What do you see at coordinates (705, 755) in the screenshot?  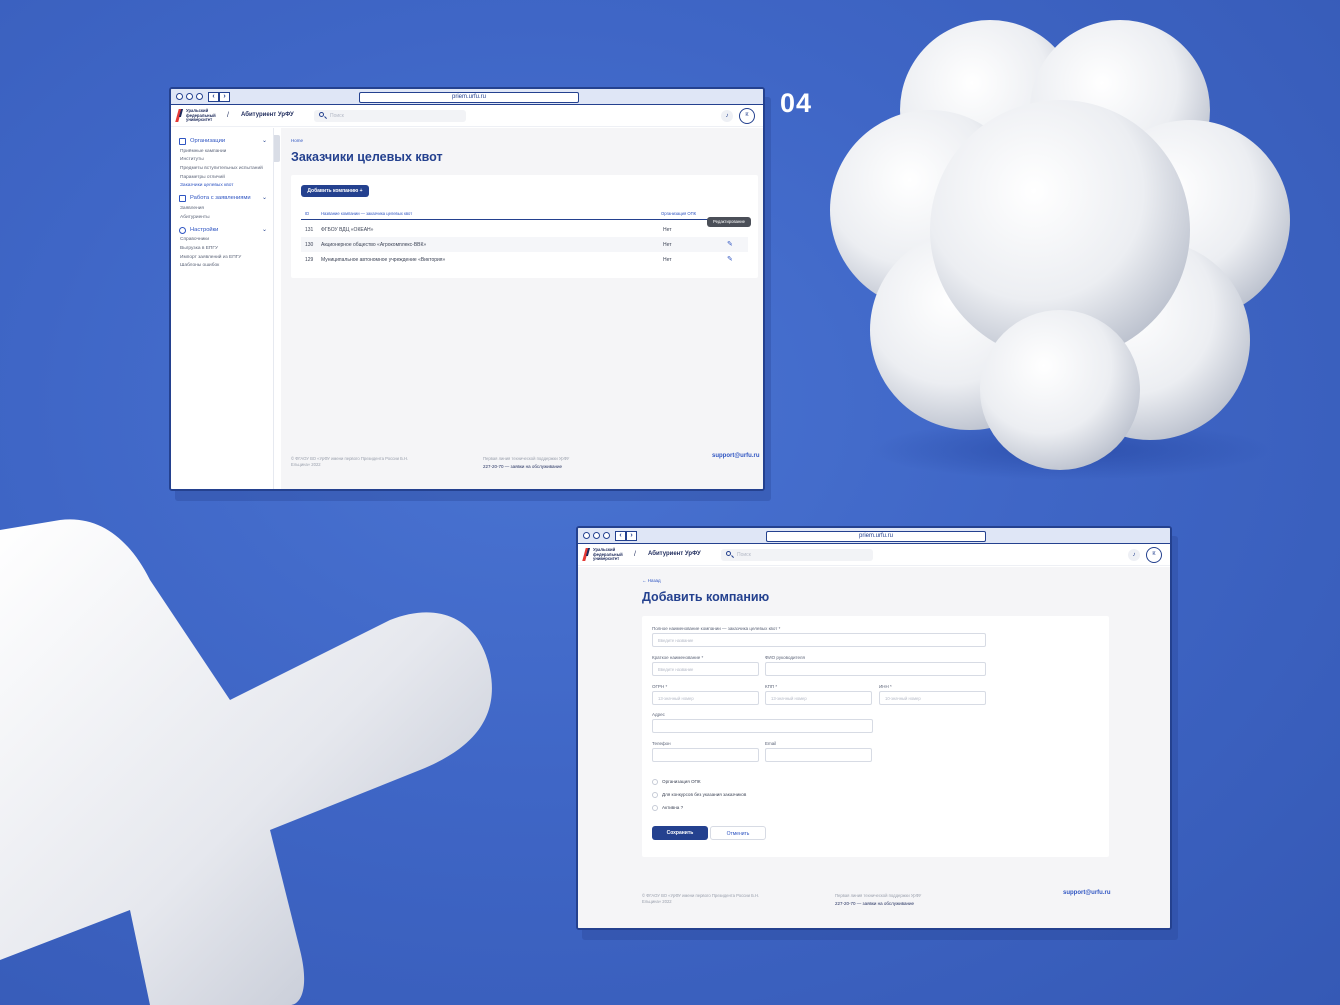 I see `phone-input` at bounding box center [705, 755].